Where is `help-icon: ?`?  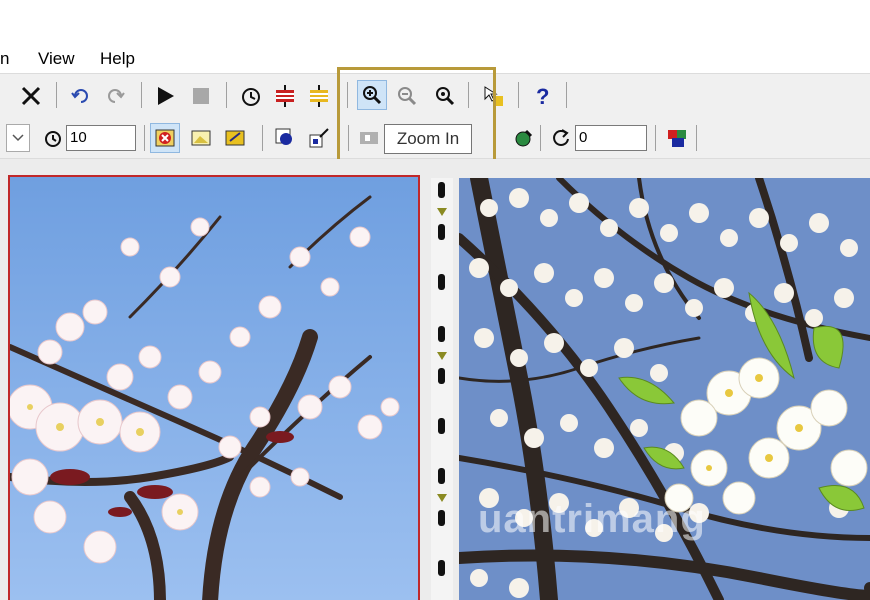
help-icon: ? is located at coordinates (543, 96).